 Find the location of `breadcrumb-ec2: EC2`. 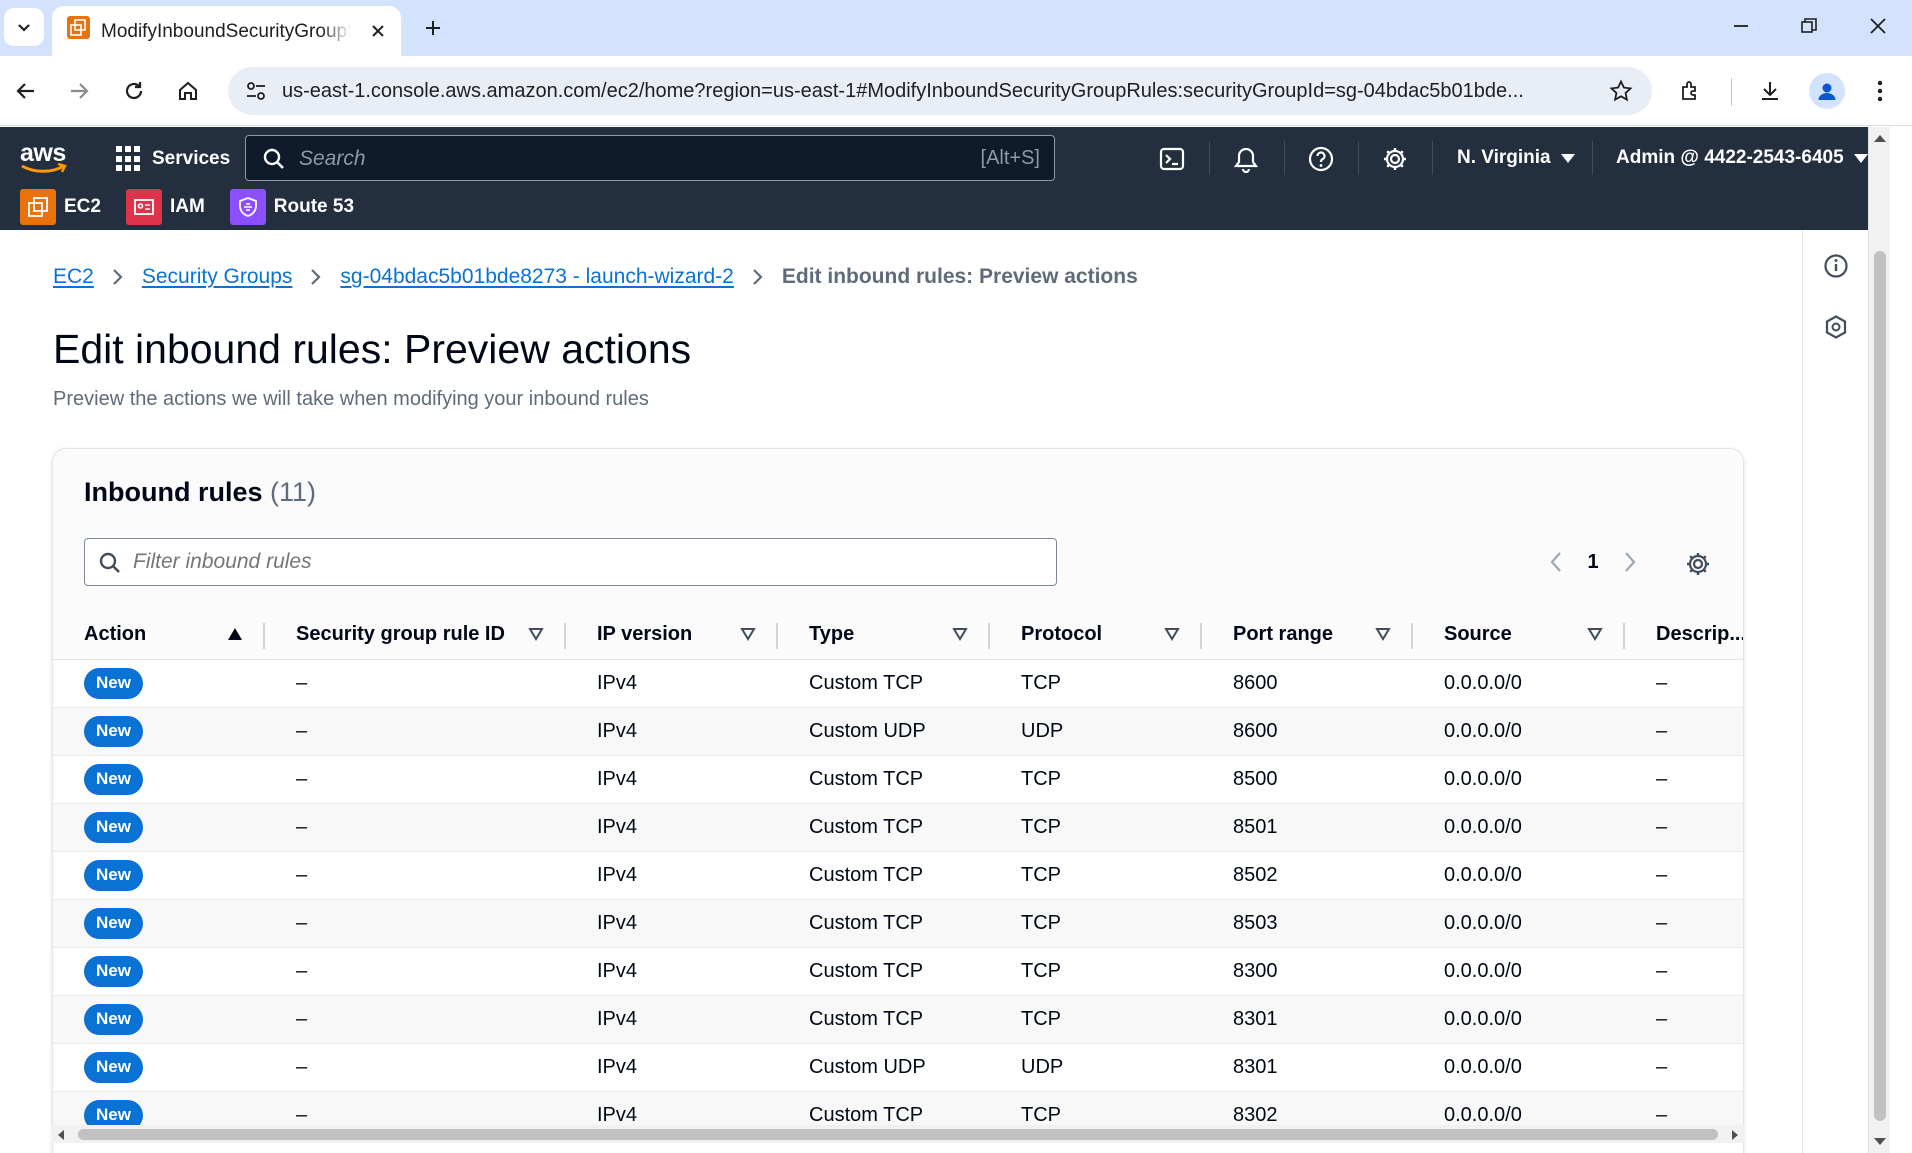

breadcrumb-ec2: EC2 is located at coordinates (73, 277).